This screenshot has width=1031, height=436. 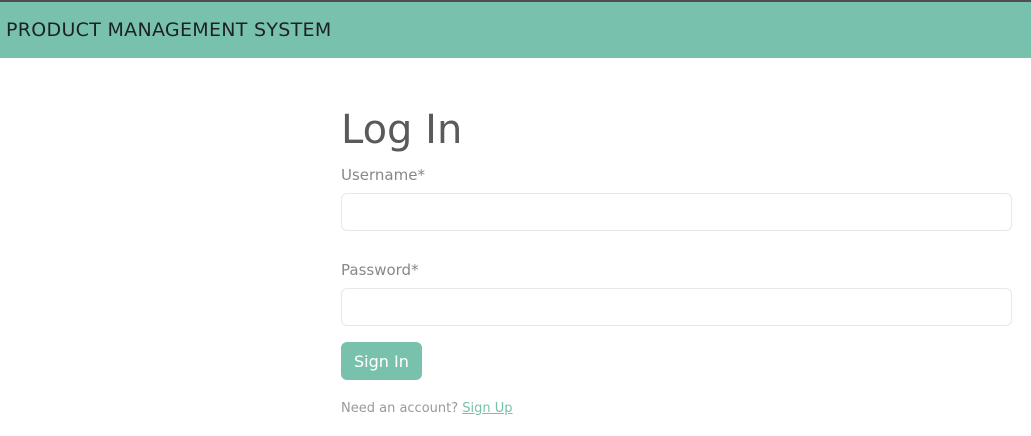 I want to click on page-title: Log In, so click(x=402, y=130).